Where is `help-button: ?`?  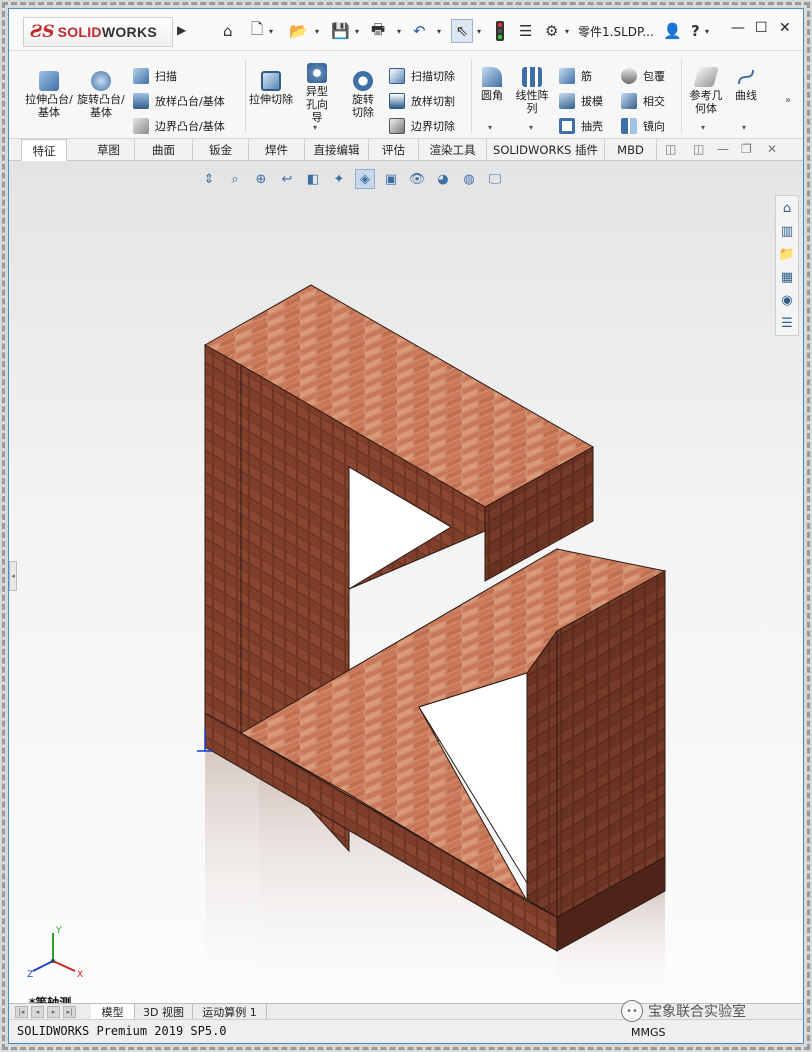
help-button: ? is located at coordinates (695, 31).